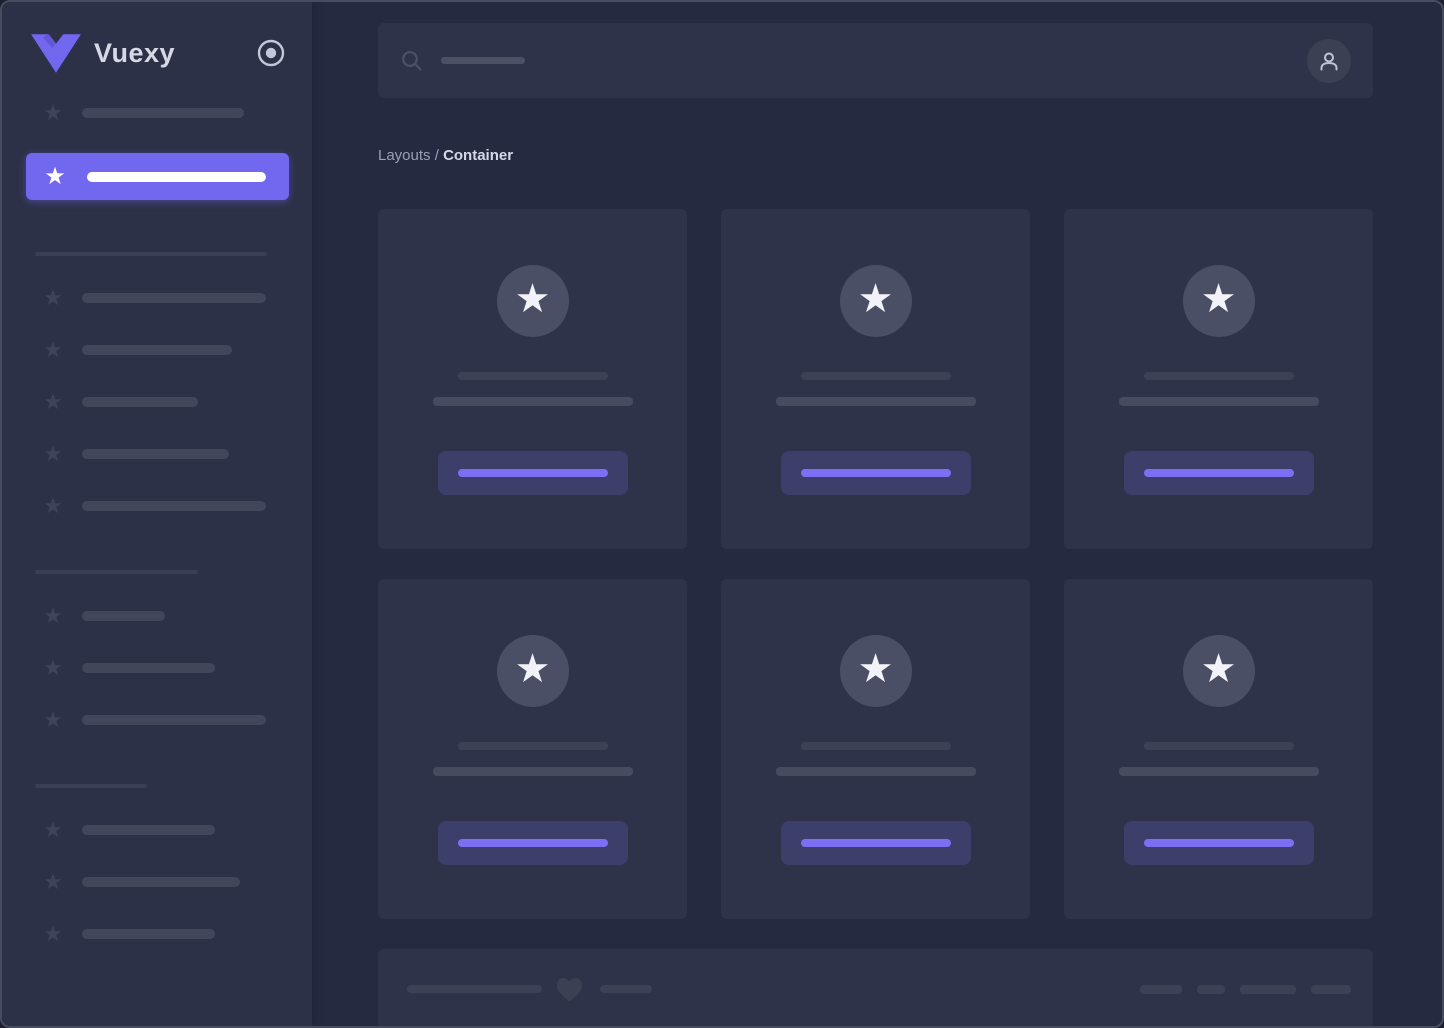  What do you see at coordinates (483, 60) in the screenshot?
I see `search-placeholder-bar` at bounding box center [483, 60].